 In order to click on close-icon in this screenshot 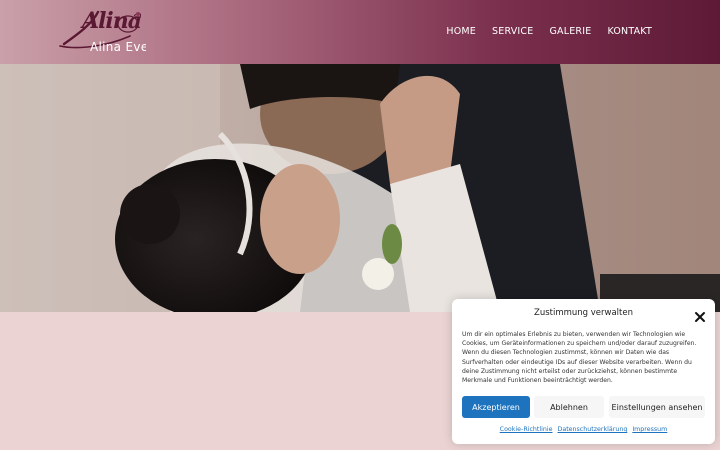, I will do `click(700, 315)`.